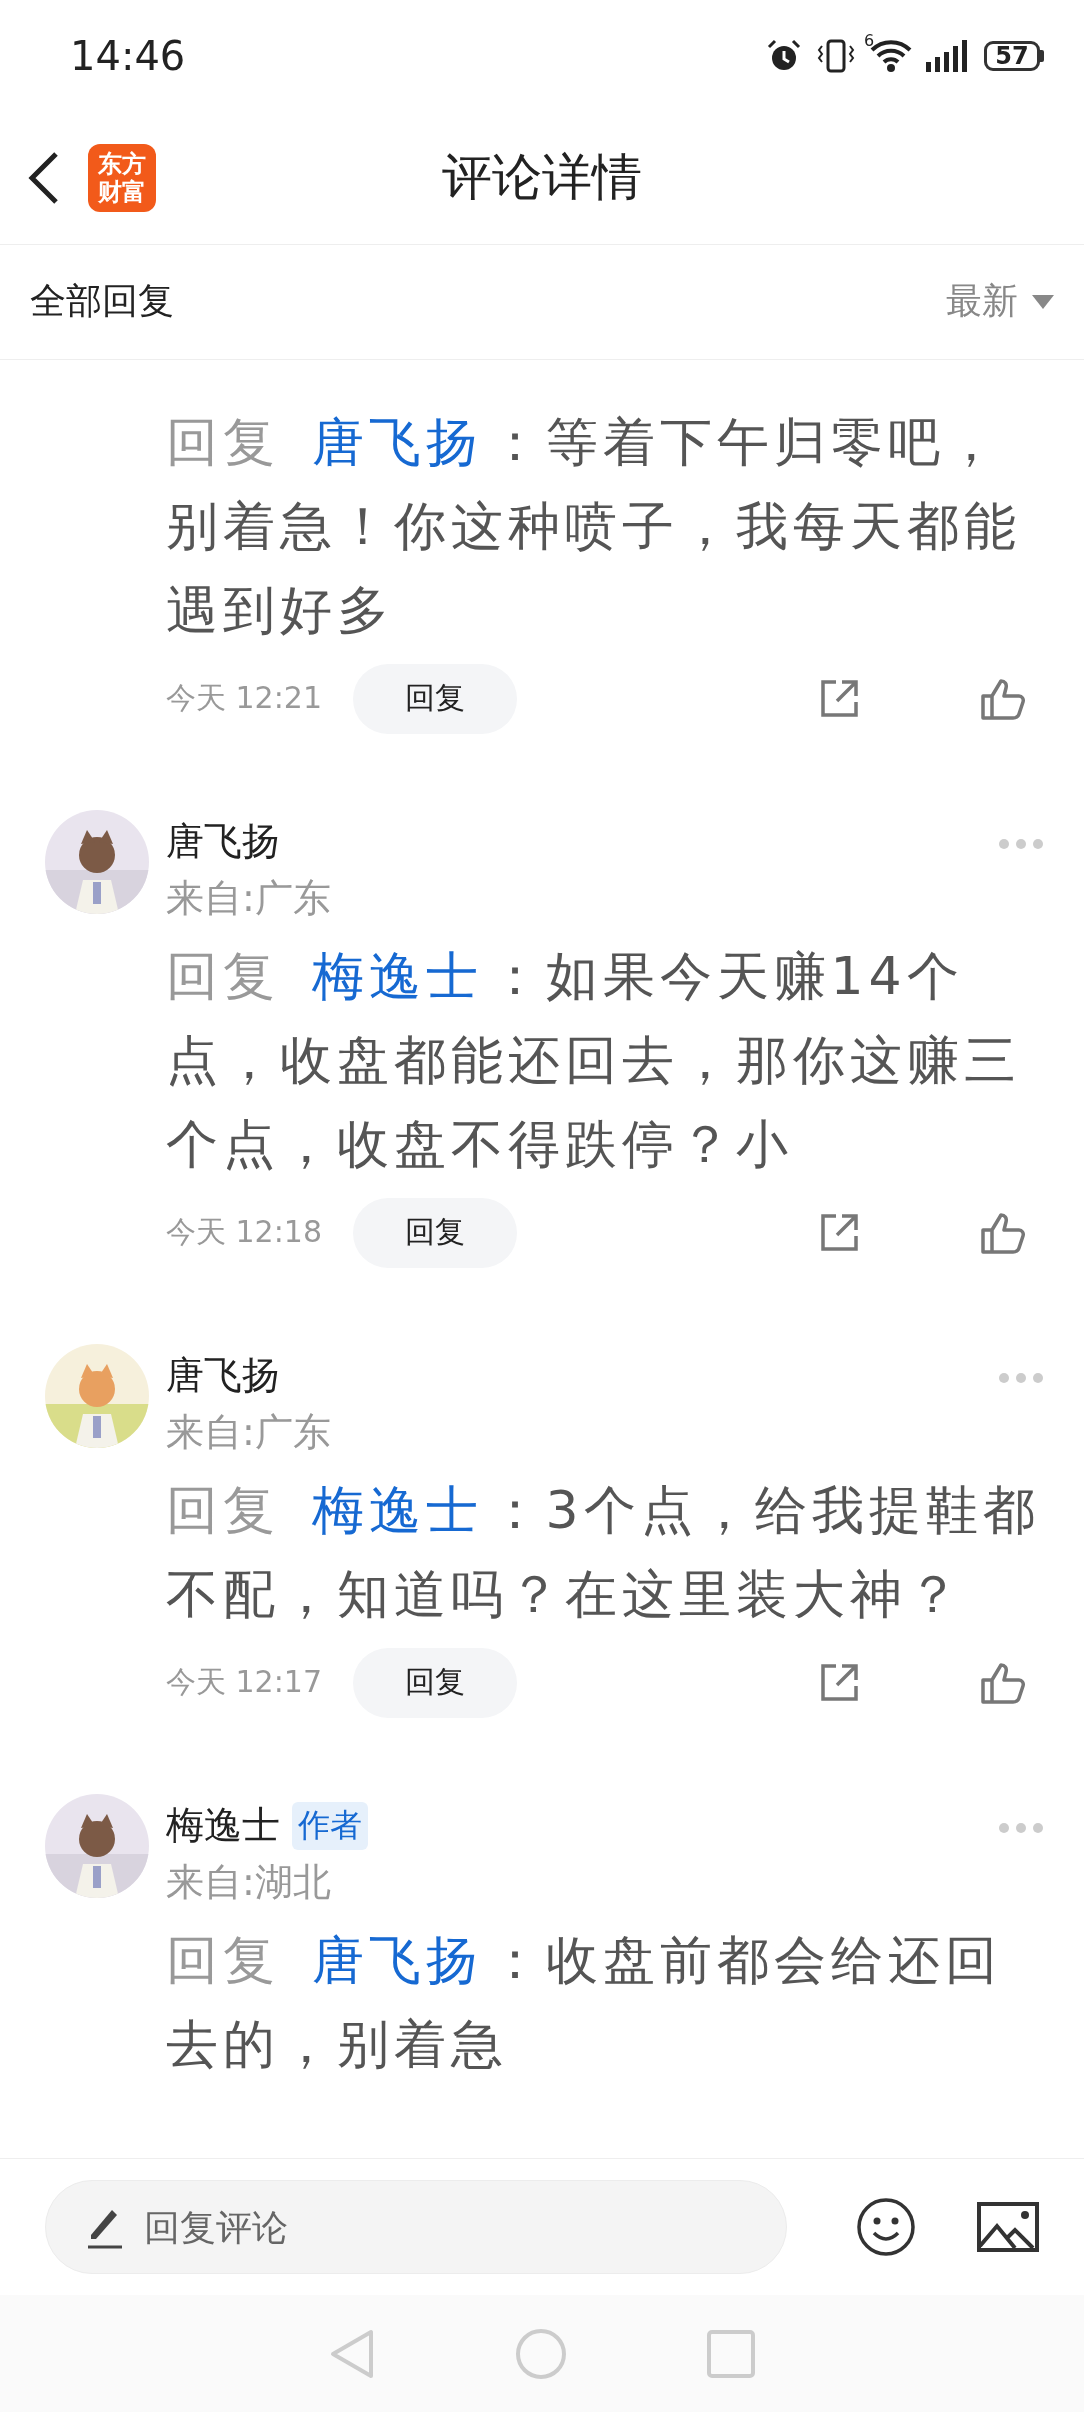 The height and width of the screenshot is (2412, 1084). Describe the element at coordinates (584, 2002) in the screenshot. I see `comment-text: 回复 唐飞扬：收盘前都会给还回去的，别着急` at that location.